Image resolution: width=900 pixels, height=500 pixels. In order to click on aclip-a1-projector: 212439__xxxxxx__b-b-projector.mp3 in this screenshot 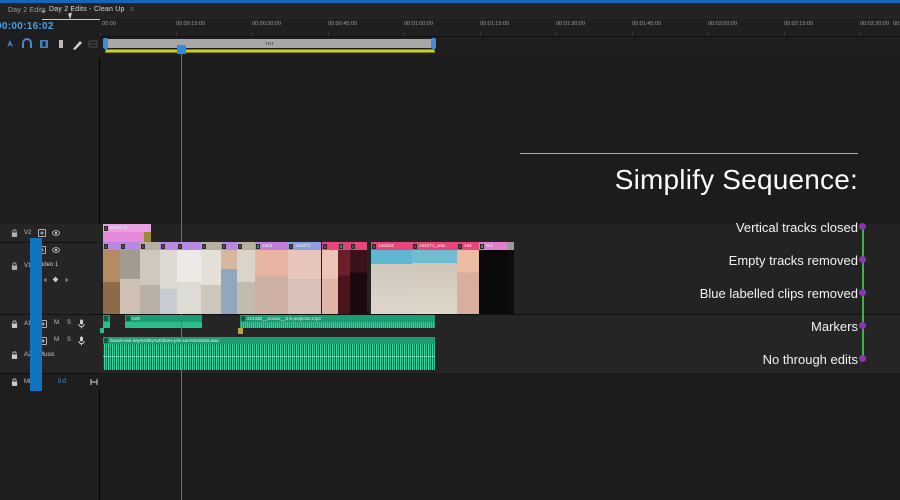, I will do `click(337, 321)`.